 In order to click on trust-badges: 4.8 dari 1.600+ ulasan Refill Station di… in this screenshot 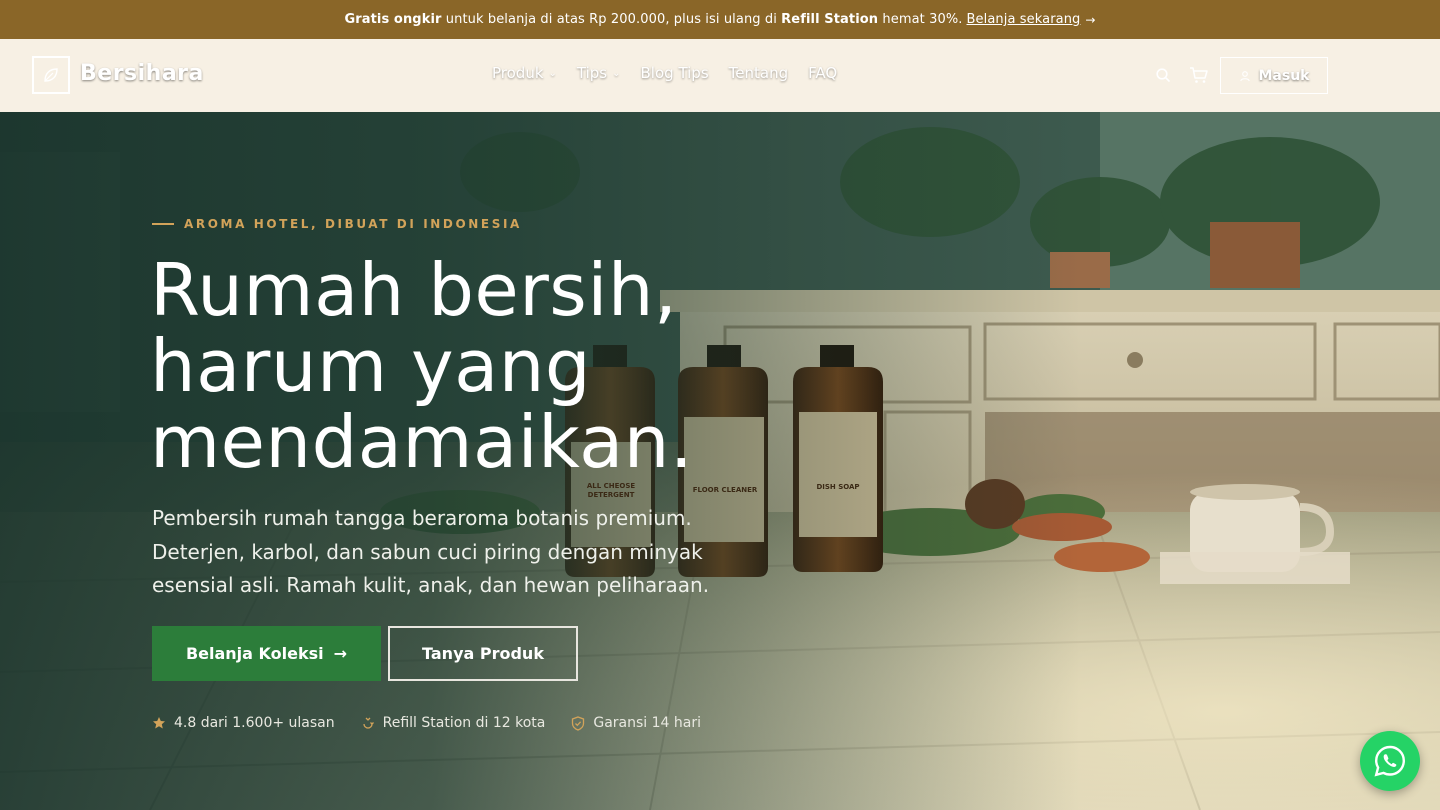, I will do `click(426, 723)`.